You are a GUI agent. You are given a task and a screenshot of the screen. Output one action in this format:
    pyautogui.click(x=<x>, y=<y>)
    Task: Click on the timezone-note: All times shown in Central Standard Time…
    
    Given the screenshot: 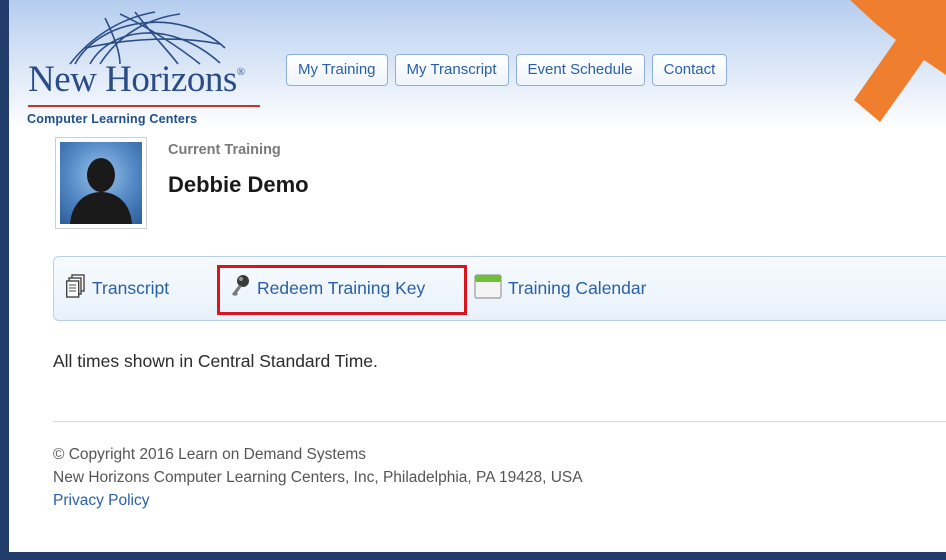 What is the action you would take?
    pyautogui.click(x=215, y=361)
    